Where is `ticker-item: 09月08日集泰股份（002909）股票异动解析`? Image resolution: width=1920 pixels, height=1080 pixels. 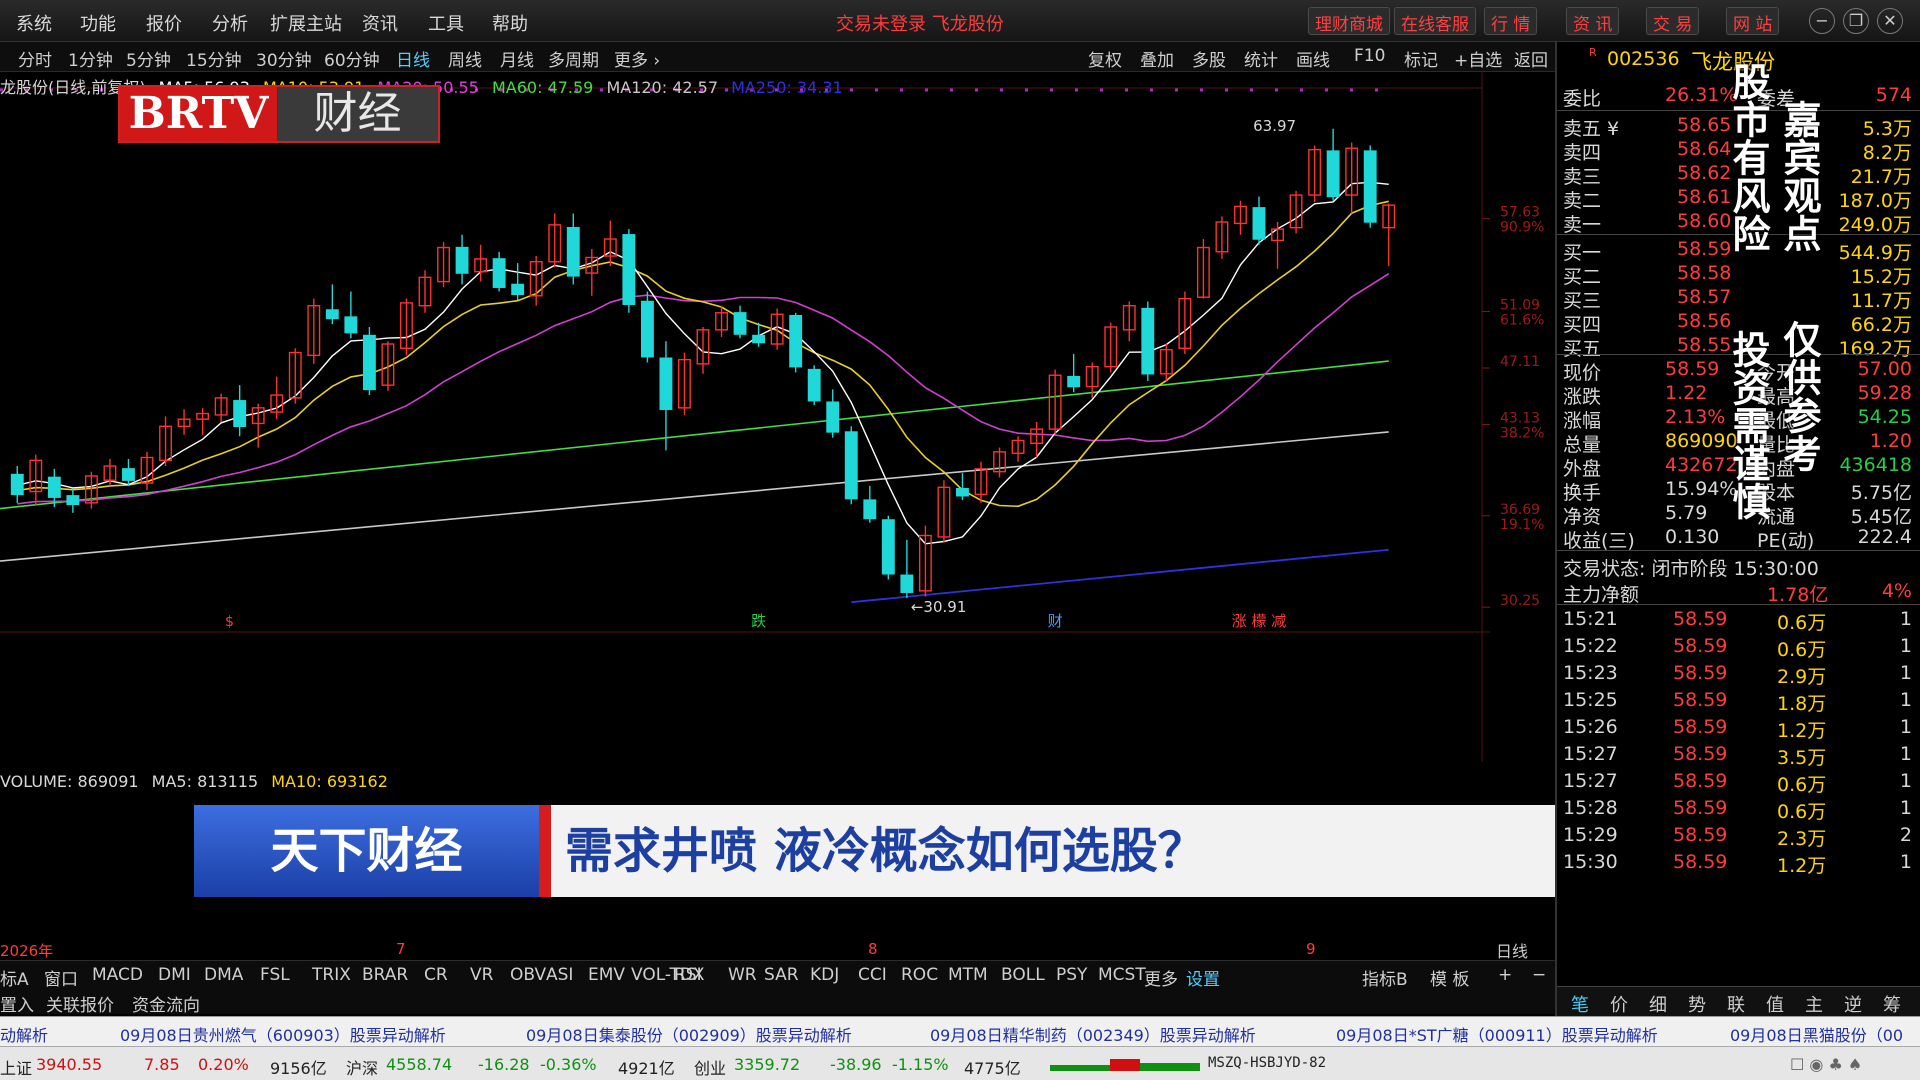
ticker-item: 09月08日集泰股份（002909）股票异动解析 is located at coordinates (689, 1034).